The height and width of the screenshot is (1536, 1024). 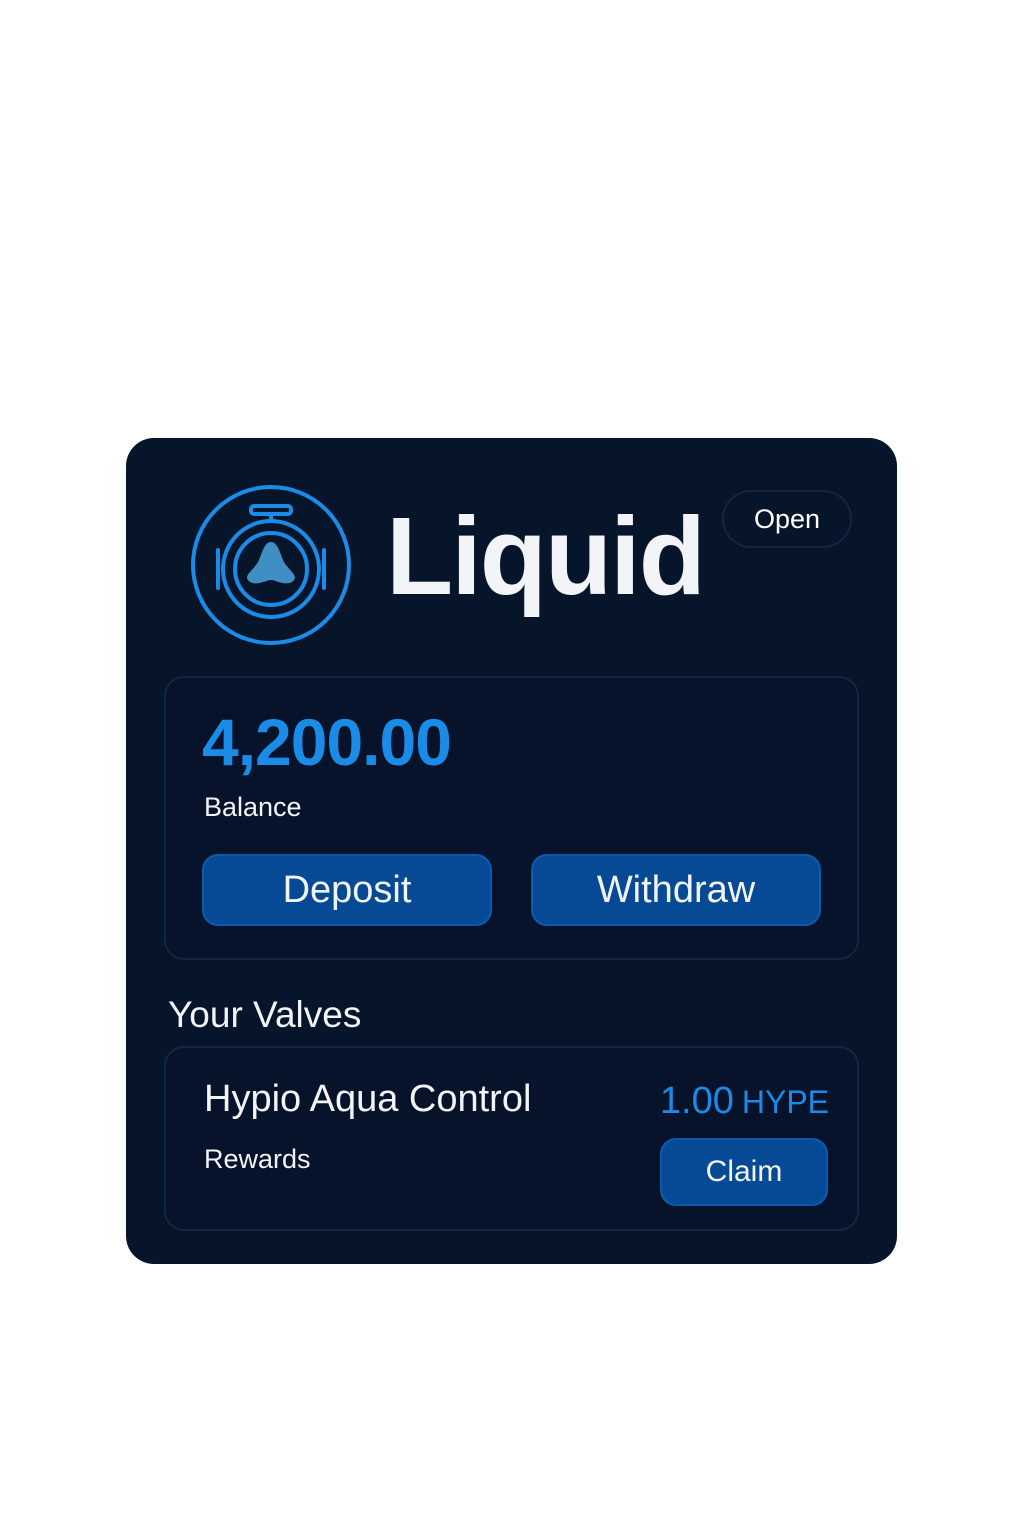 What do you see at coordinates (696, 1101) in the screenshot?
I see `reward-amount: 1.00` at bounding box center [696, 1101].